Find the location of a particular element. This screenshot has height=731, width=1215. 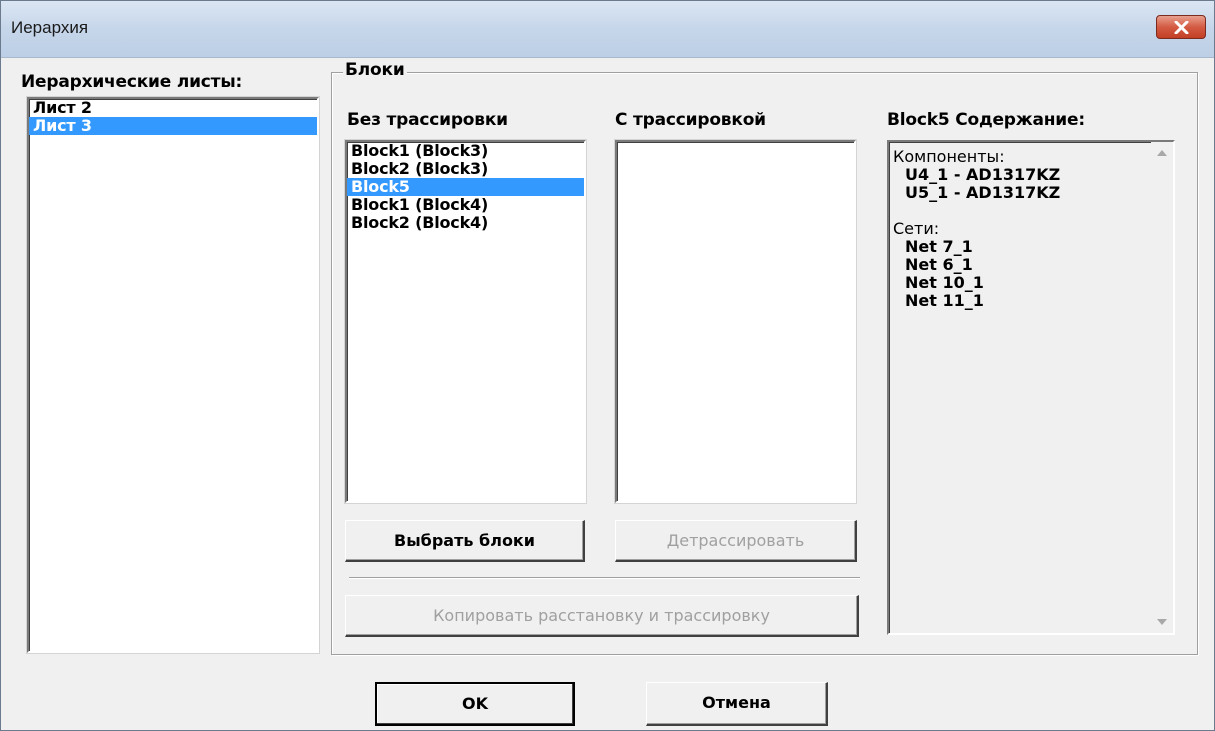

close-button is located at coordinates (1181, 27).